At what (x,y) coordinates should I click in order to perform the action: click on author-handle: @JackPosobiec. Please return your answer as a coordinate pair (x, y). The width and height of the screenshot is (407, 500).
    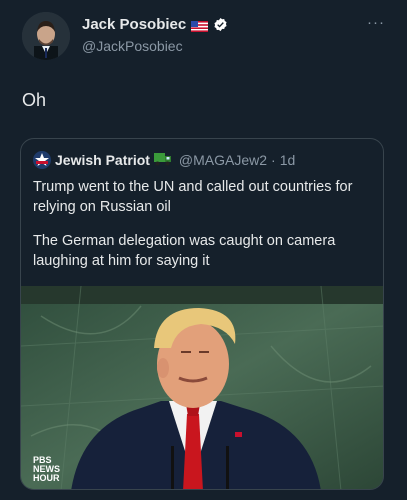
    Looking at the image, I should click on (132, 46).